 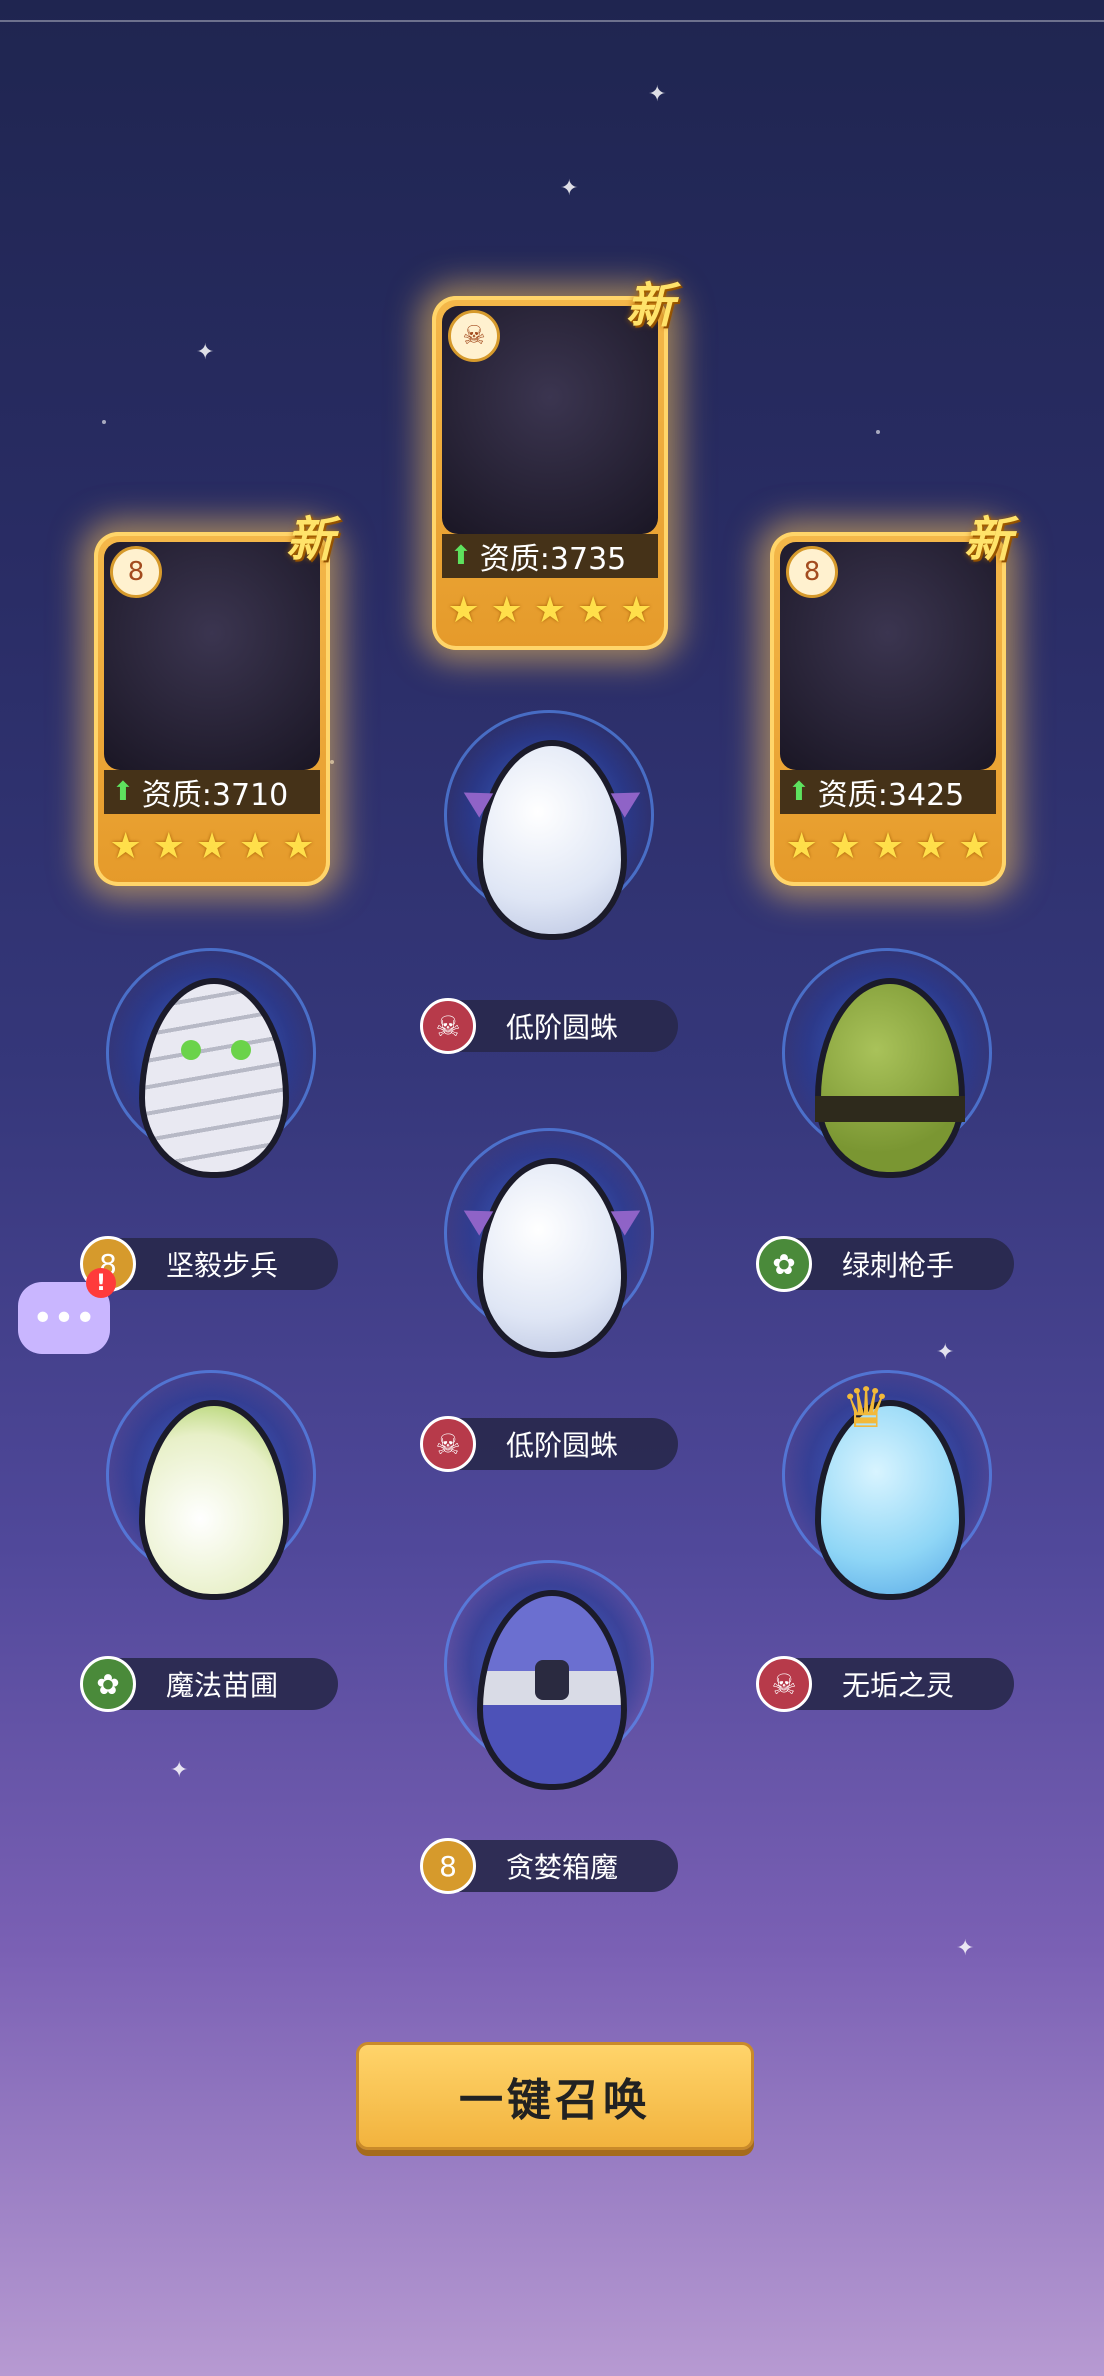 I want to click on egg-name: 无垢之灵, so click(x=898, y=1685).